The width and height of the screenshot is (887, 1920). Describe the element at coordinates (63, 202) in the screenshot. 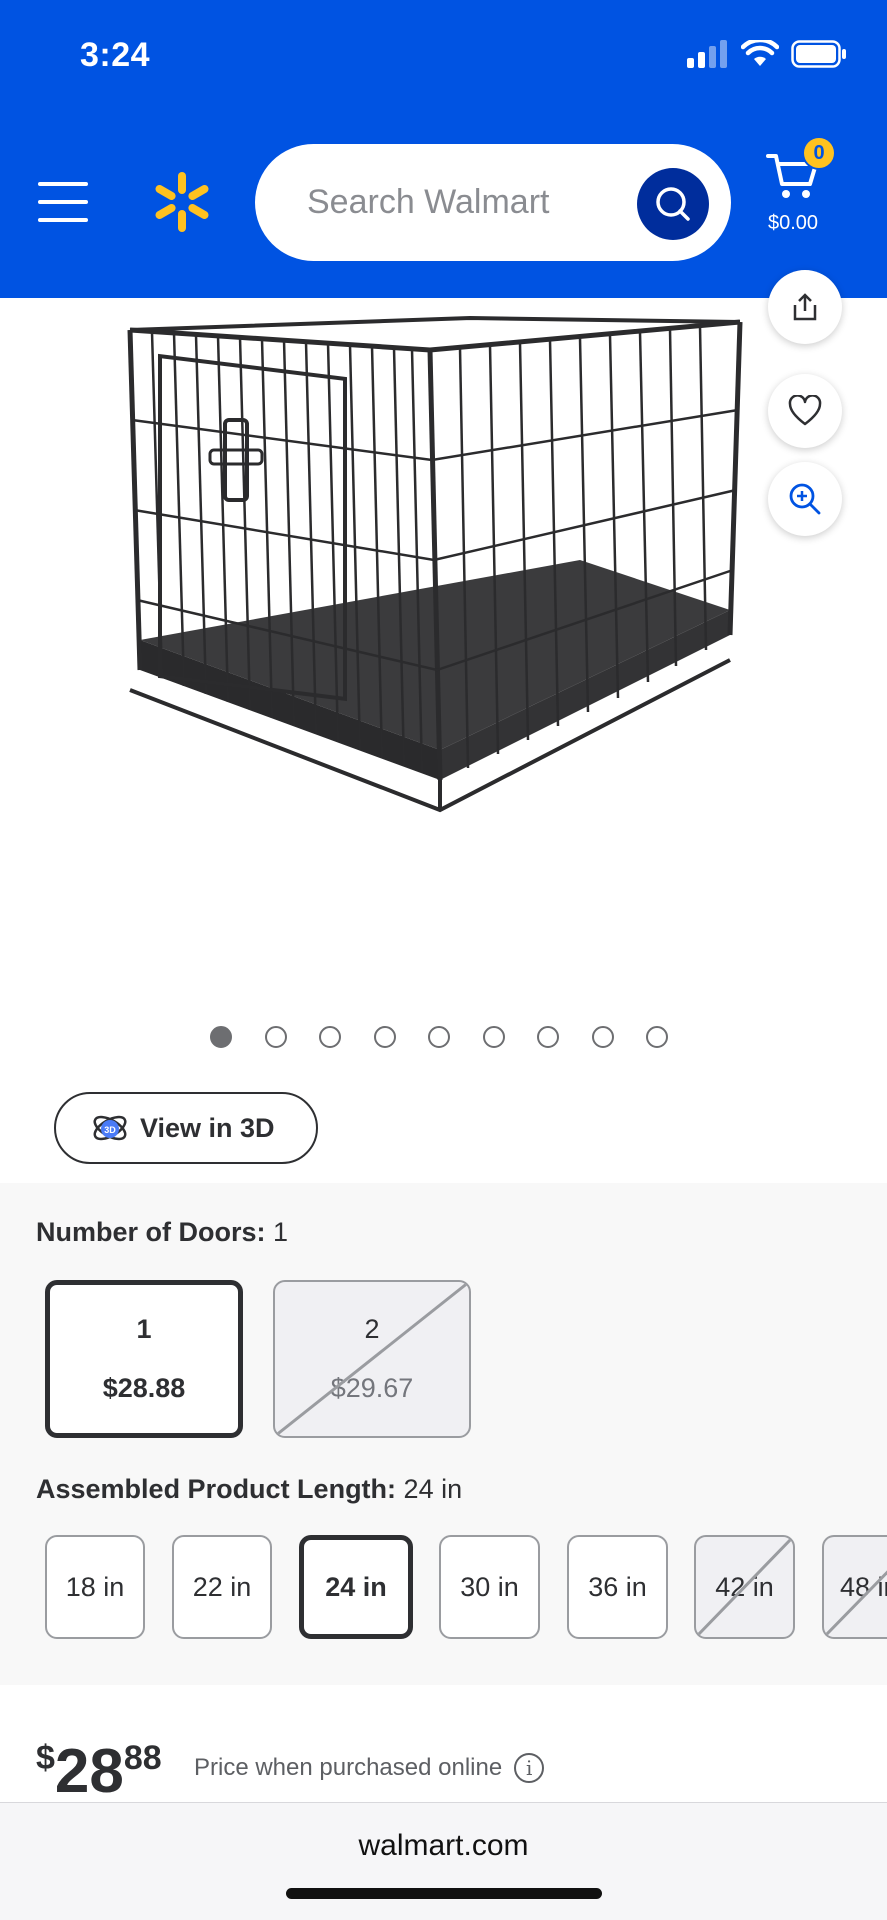

I see `menu-button` at that location.